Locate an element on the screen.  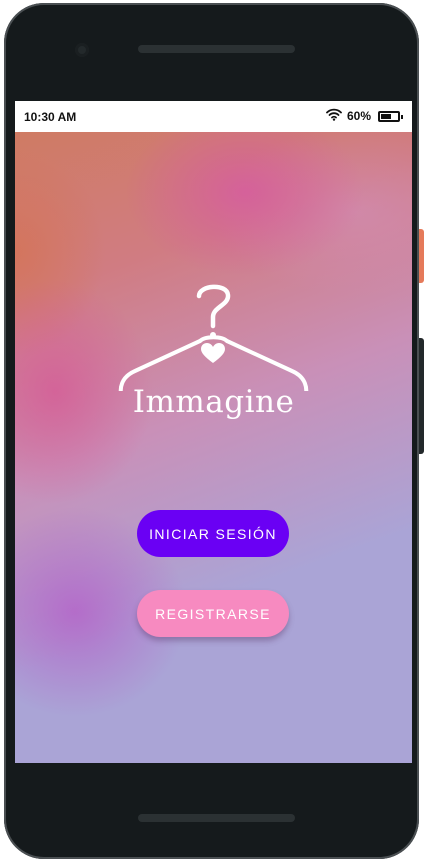
bottom-speaker is located at coordinates (216, 818).